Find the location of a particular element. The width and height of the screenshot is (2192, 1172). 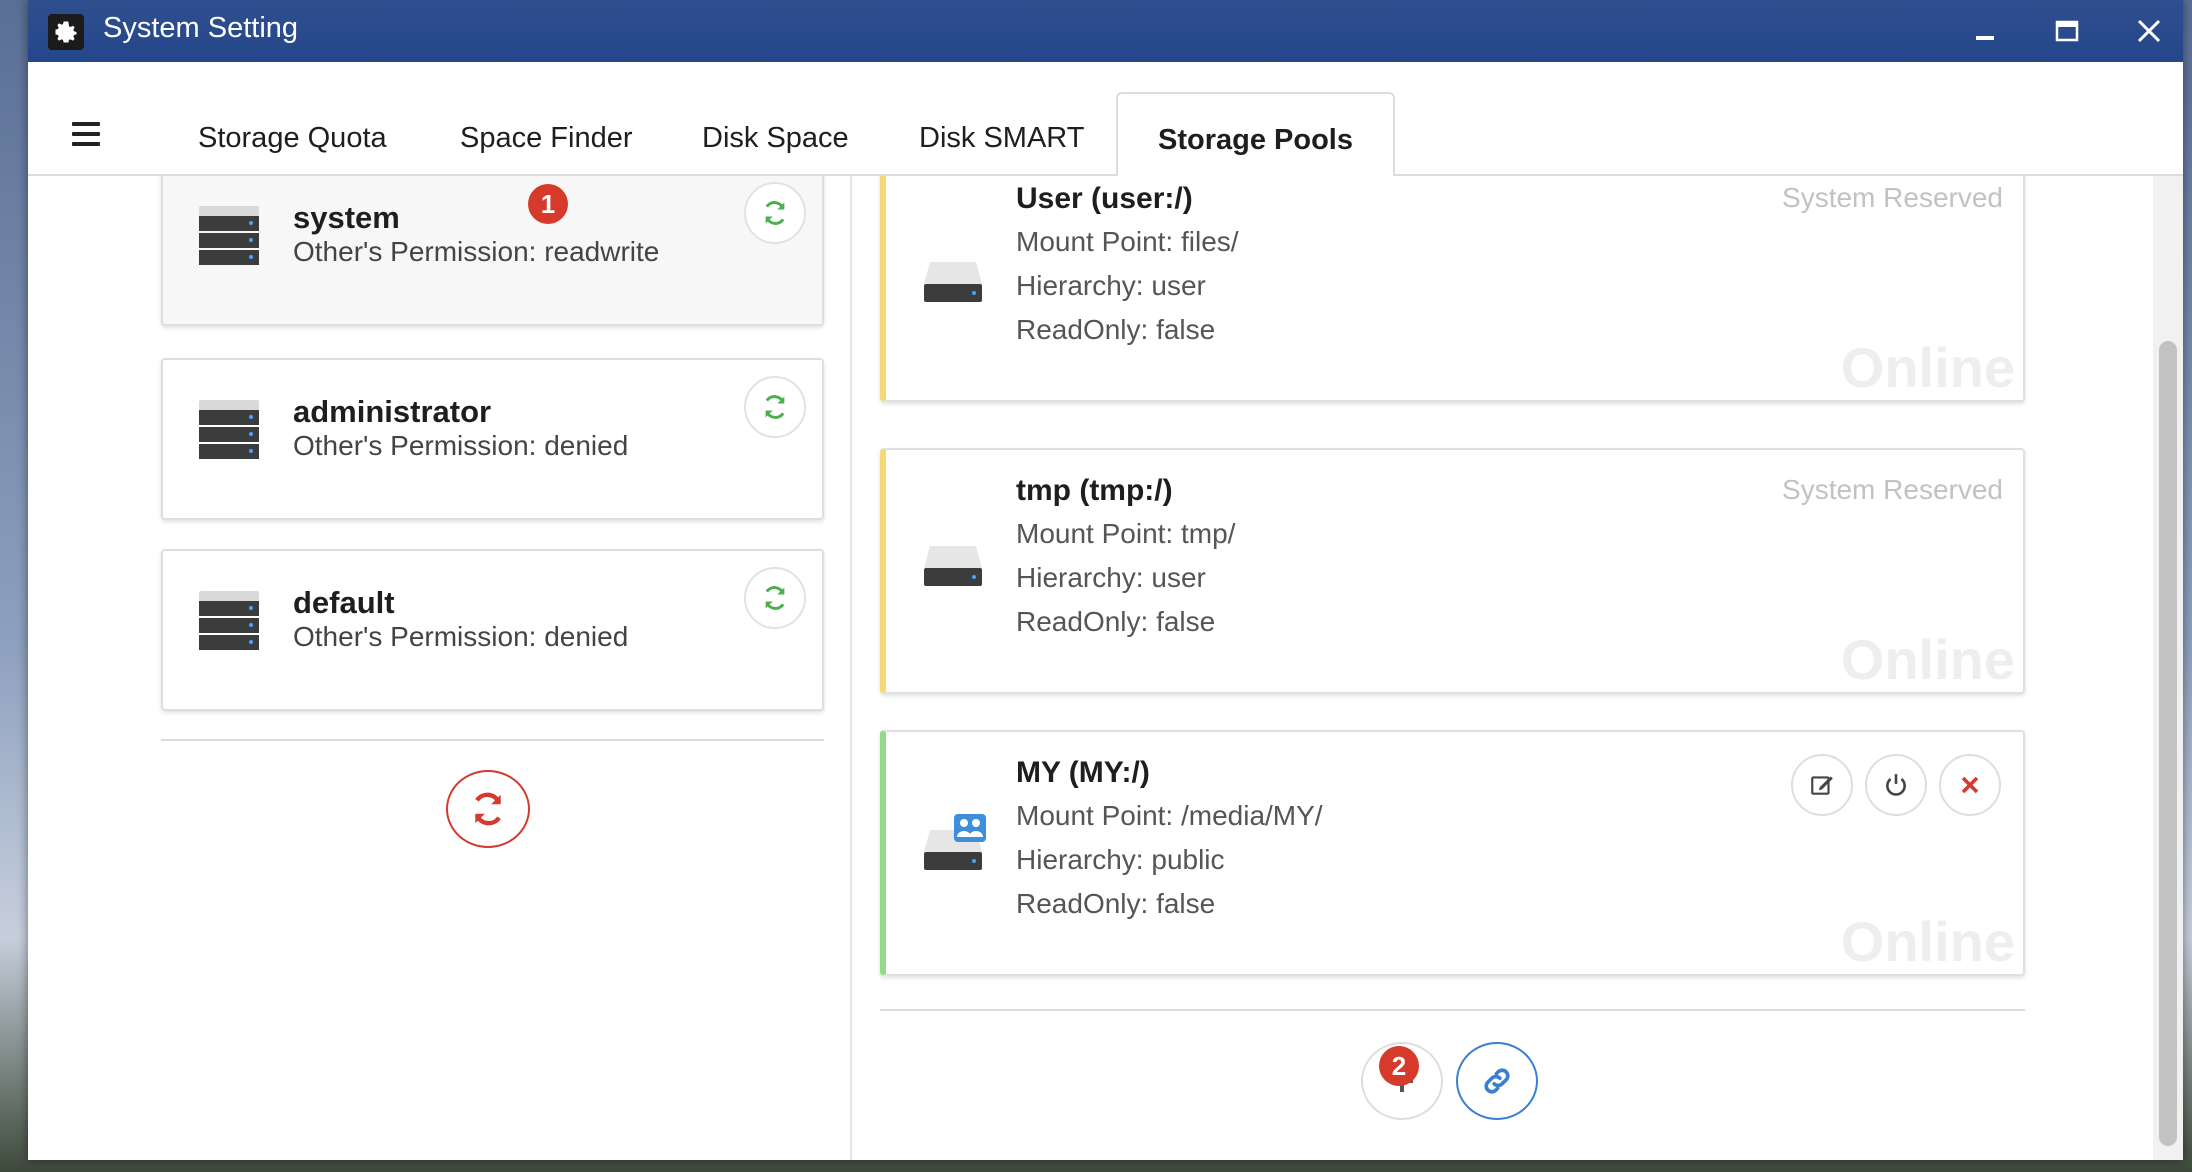

gear-icon is located at coordinates (66, 32).